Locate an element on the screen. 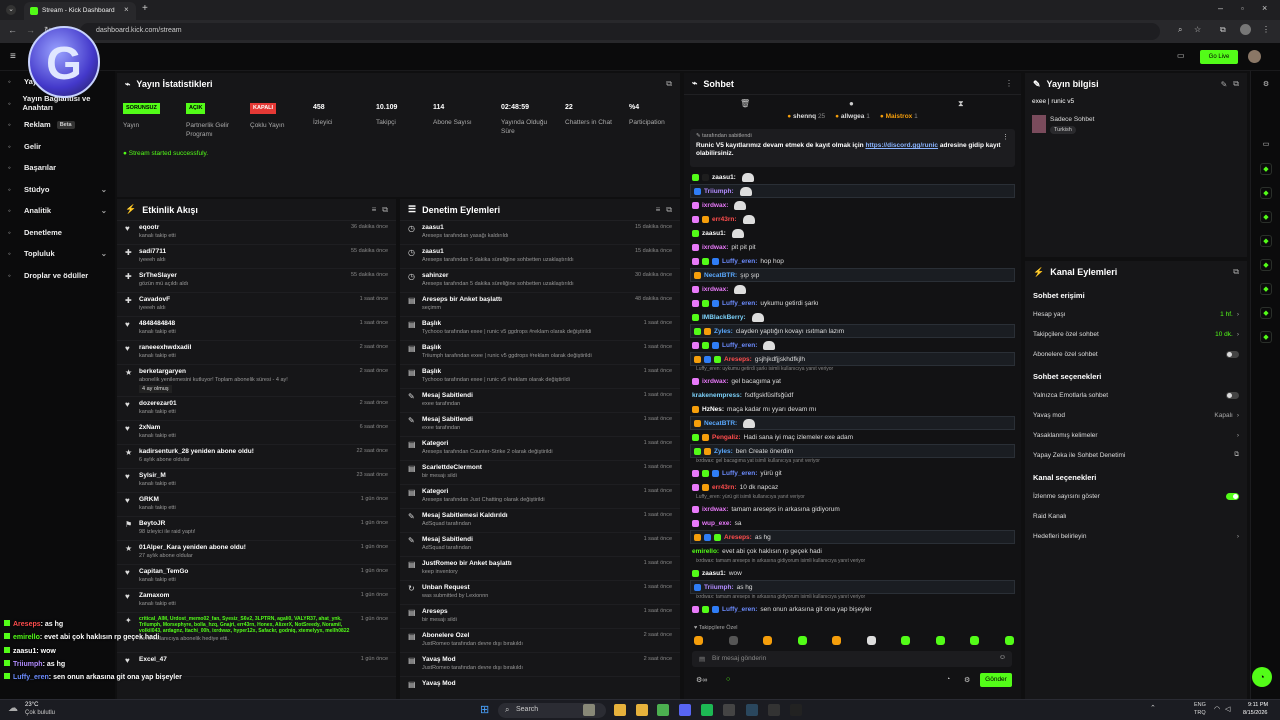 This screenshot has width=1280, height=720. sidebar-item-7: ◦ Denetleme is located at coordinates (57, 233).